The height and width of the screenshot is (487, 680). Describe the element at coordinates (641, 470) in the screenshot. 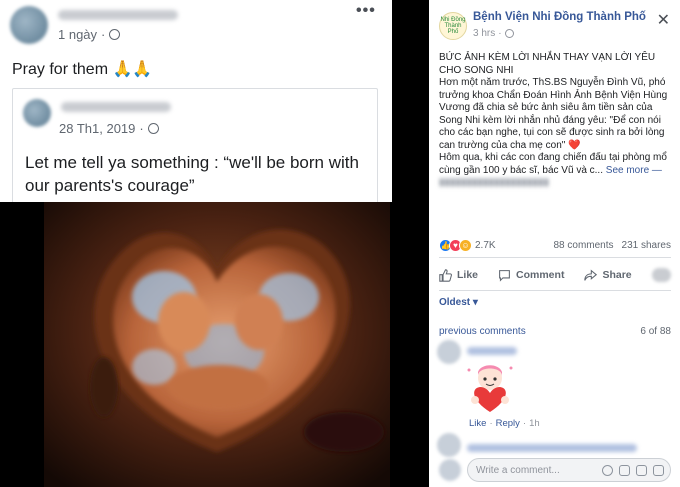

I see `gif-icon` at that location.